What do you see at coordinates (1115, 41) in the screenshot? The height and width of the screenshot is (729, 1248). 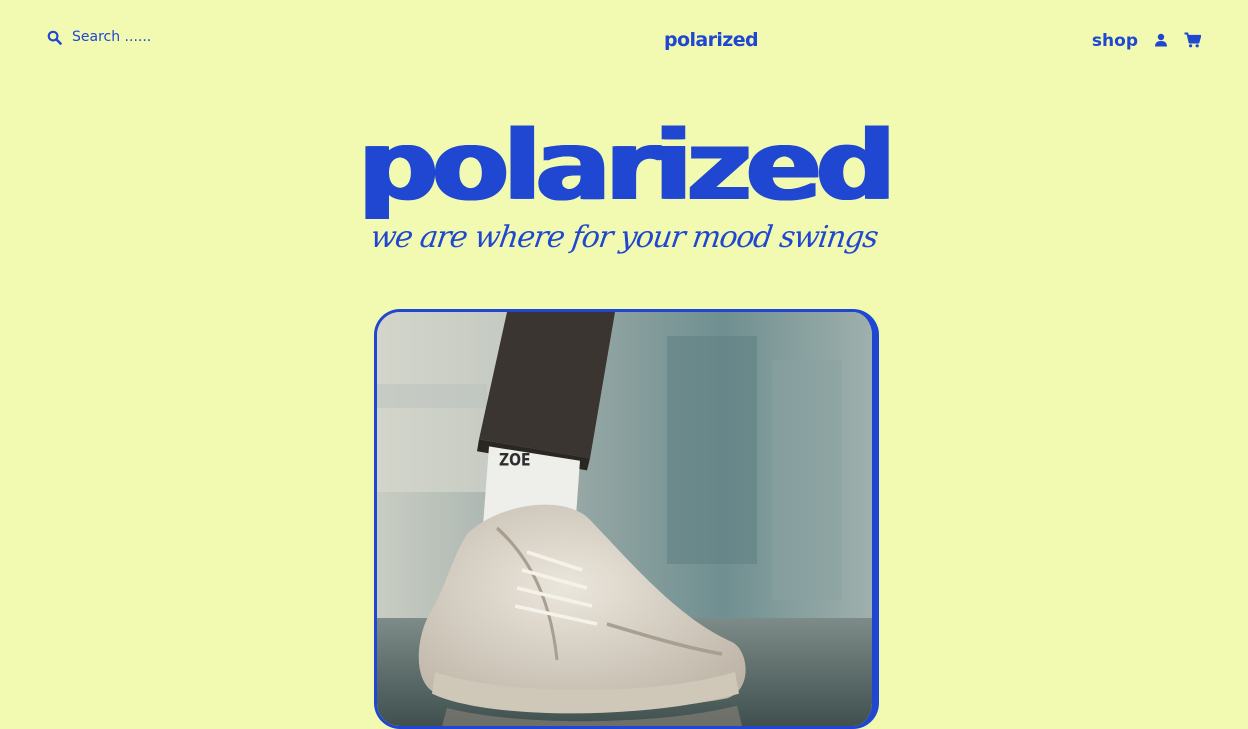 I see `shop-link: shop` at bounding box center [1115, 41].